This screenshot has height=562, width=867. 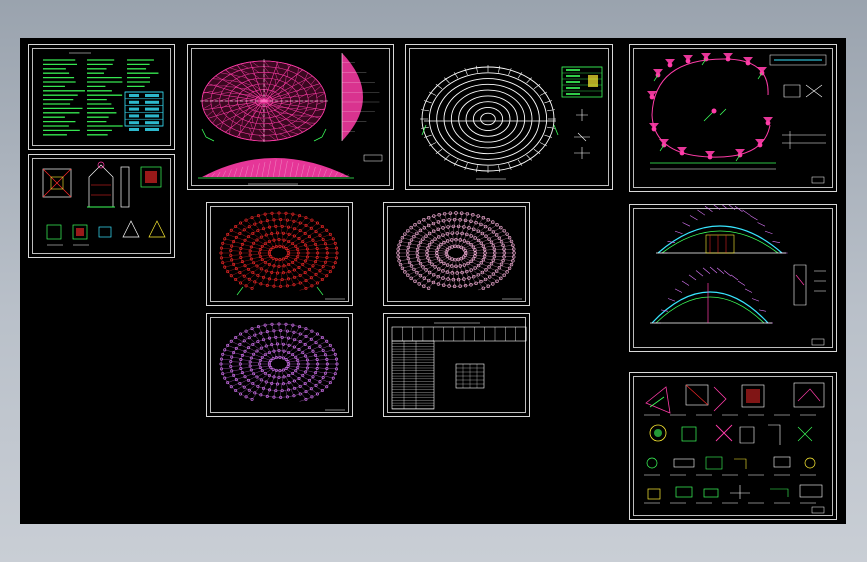 I want to click on dome-plan-graphic, so click(x=290, y=119).